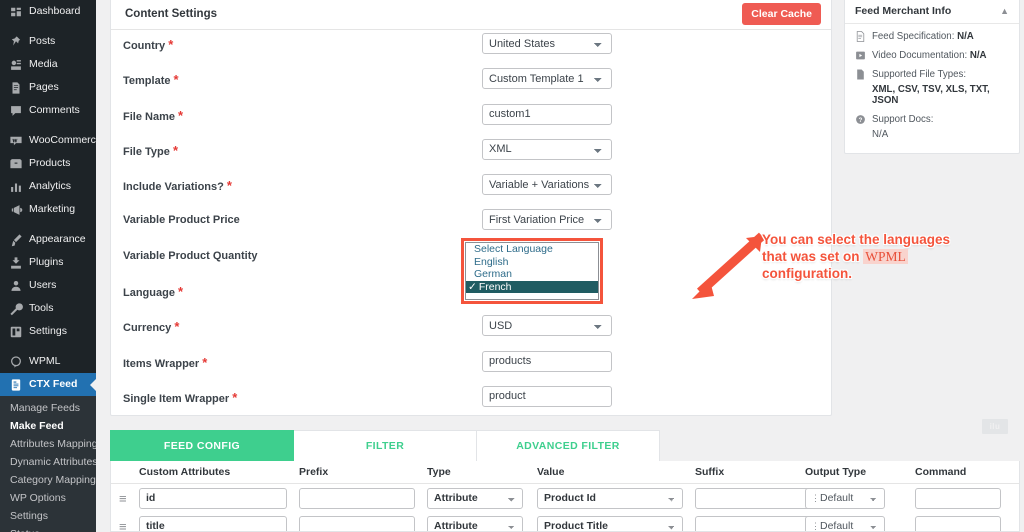  I want to click on template-select: Custom Template 1, so click(547, 79).